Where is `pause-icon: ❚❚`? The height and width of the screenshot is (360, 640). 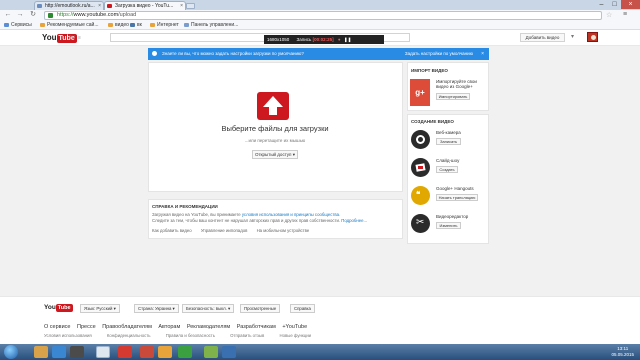 pause-icon: ❚❚ is located at coordinates (348, 39).